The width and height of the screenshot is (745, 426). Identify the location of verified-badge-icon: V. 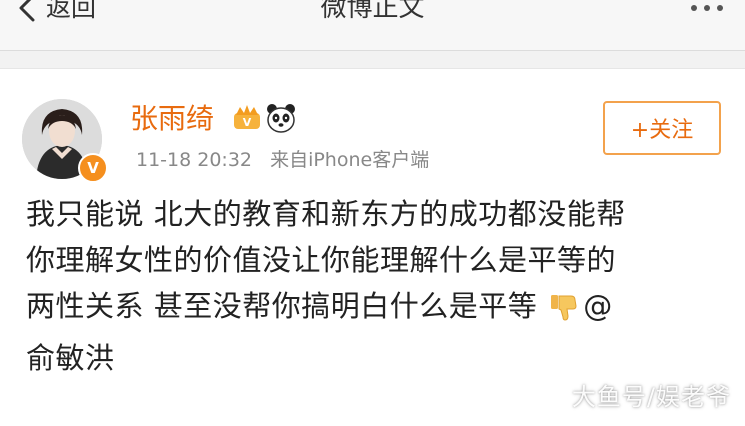
(93, 168).